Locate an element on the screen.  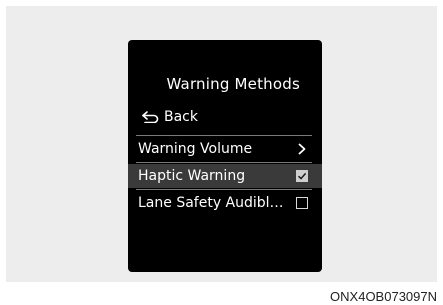
back-button: Back is located at coordinates (170, 117).